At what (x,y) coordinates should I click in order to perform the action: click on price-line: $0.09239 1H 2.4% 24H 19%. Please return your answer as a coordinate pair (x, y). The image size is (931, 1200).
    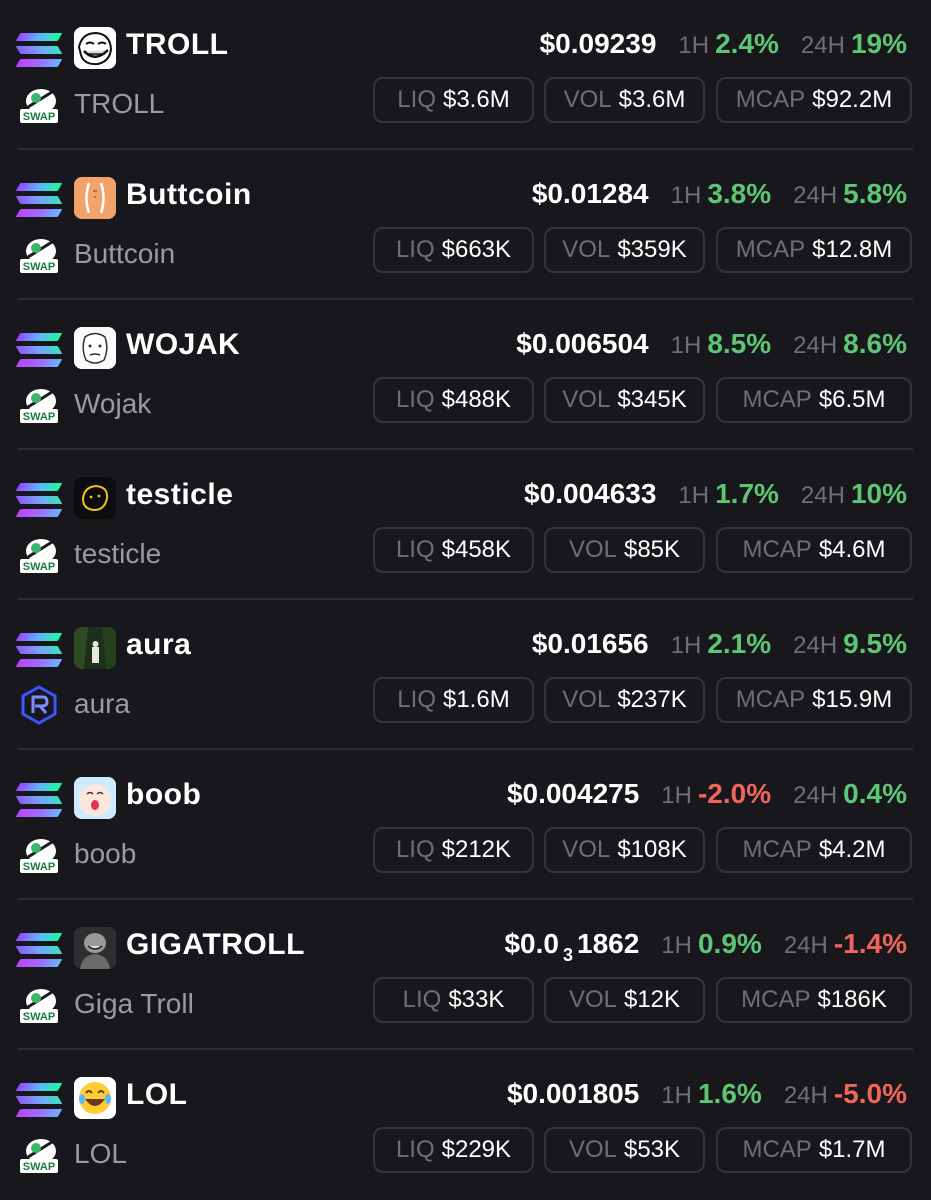
    Looking at the image, I should click on (723, 44).